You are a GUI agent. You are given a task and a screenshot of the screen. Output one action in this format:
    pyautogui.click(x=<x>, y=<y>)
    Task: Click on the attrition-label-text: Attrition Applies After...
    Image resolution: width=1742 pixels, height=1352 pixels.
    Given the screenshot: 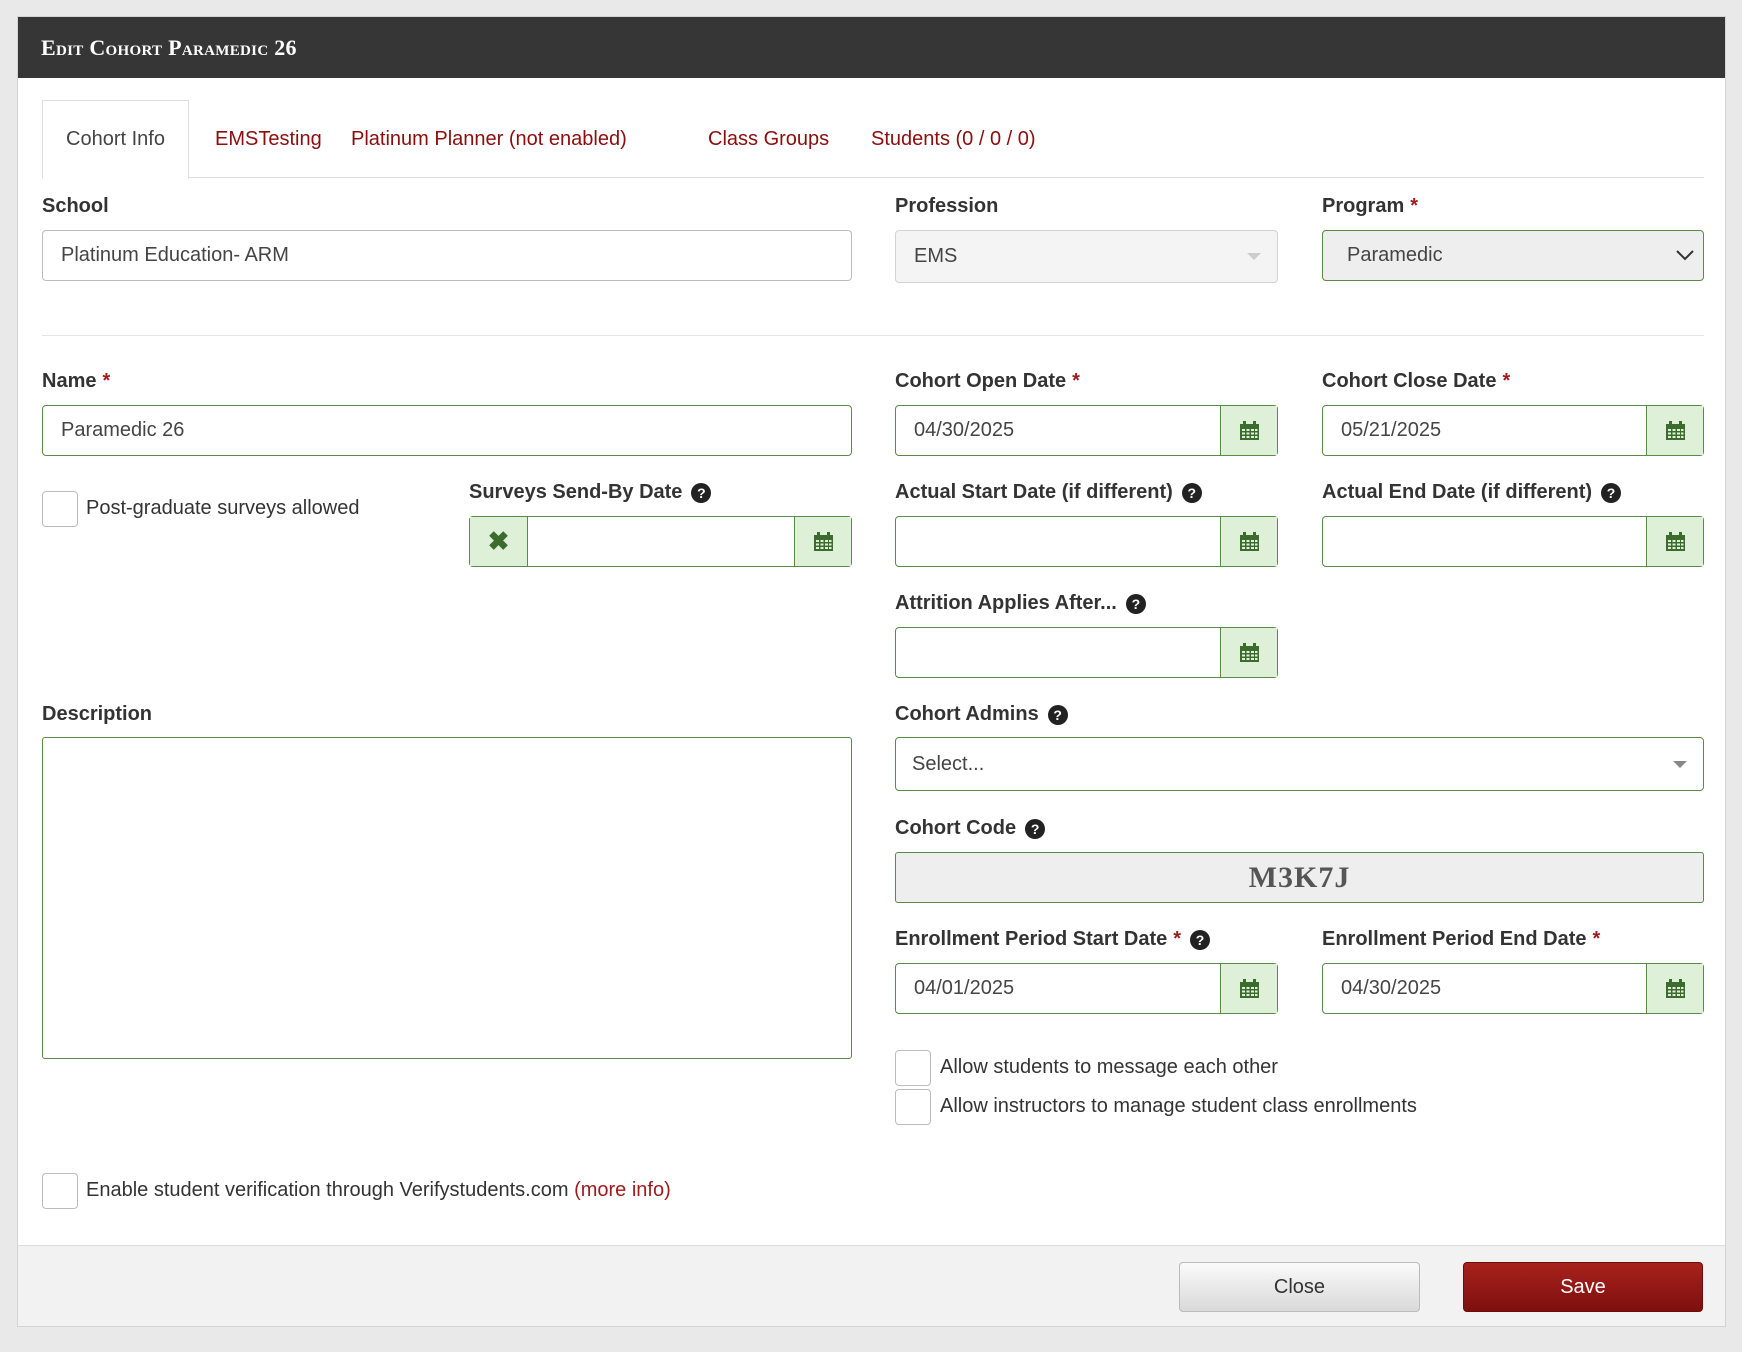 What is the action you would take?
    pyautogui.click(x=1006, y=603)
    